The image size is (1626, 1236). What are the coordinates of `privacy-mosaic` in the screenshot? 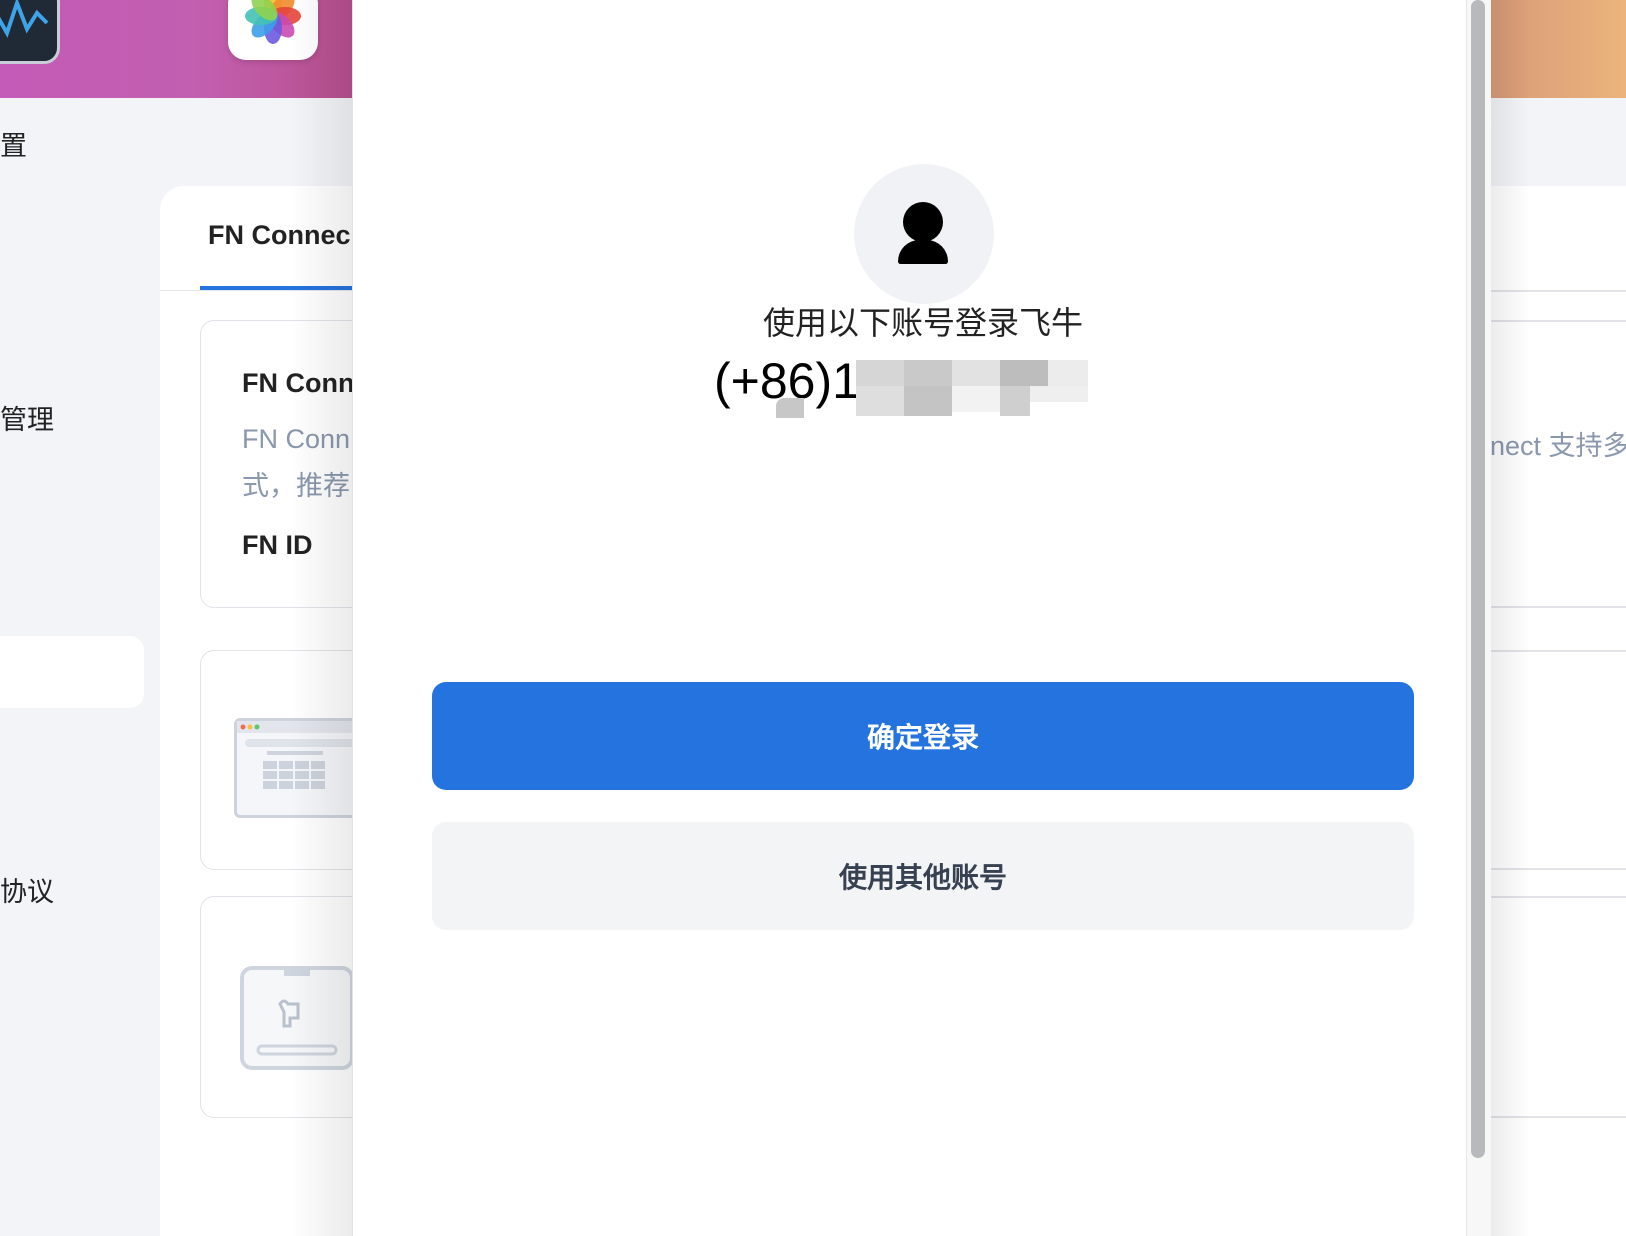 It's located at (932, 395).